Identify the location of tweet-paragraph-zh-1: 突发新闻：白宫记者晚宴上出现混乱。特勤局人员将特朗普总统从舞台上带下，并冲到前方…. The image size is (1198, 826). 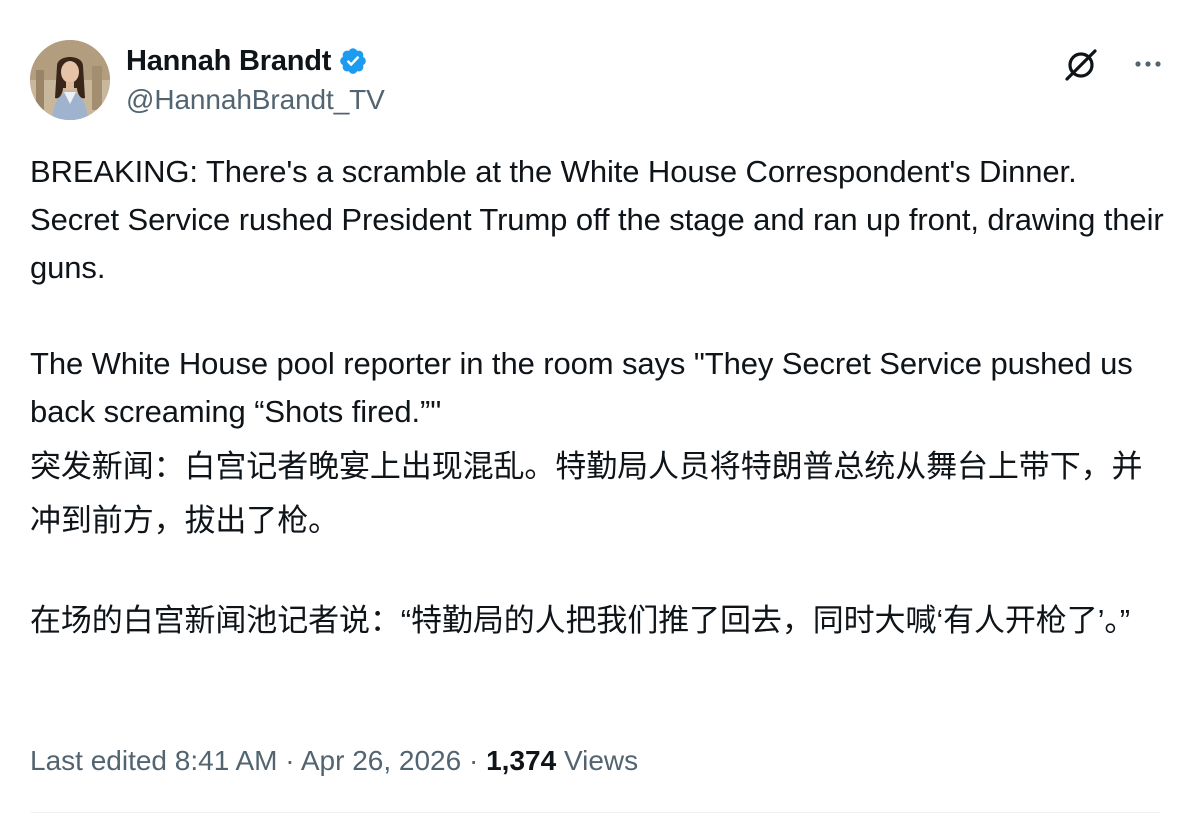
(586, 493).